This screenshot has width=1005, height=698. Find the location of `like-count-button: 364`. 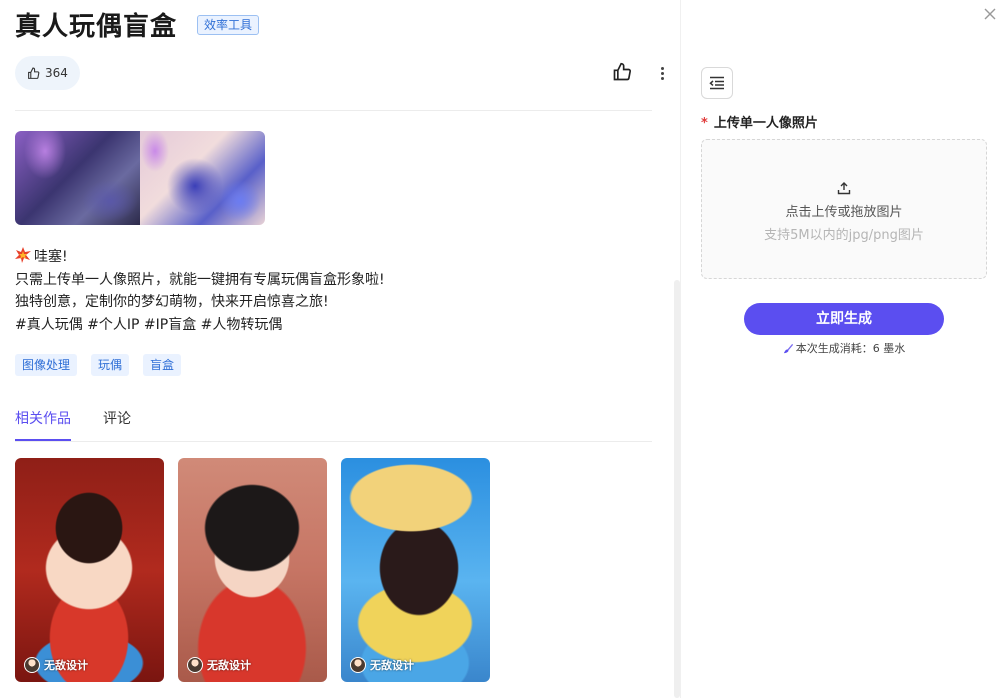

like-count-button: 364 is located at coordinates (47, 73).